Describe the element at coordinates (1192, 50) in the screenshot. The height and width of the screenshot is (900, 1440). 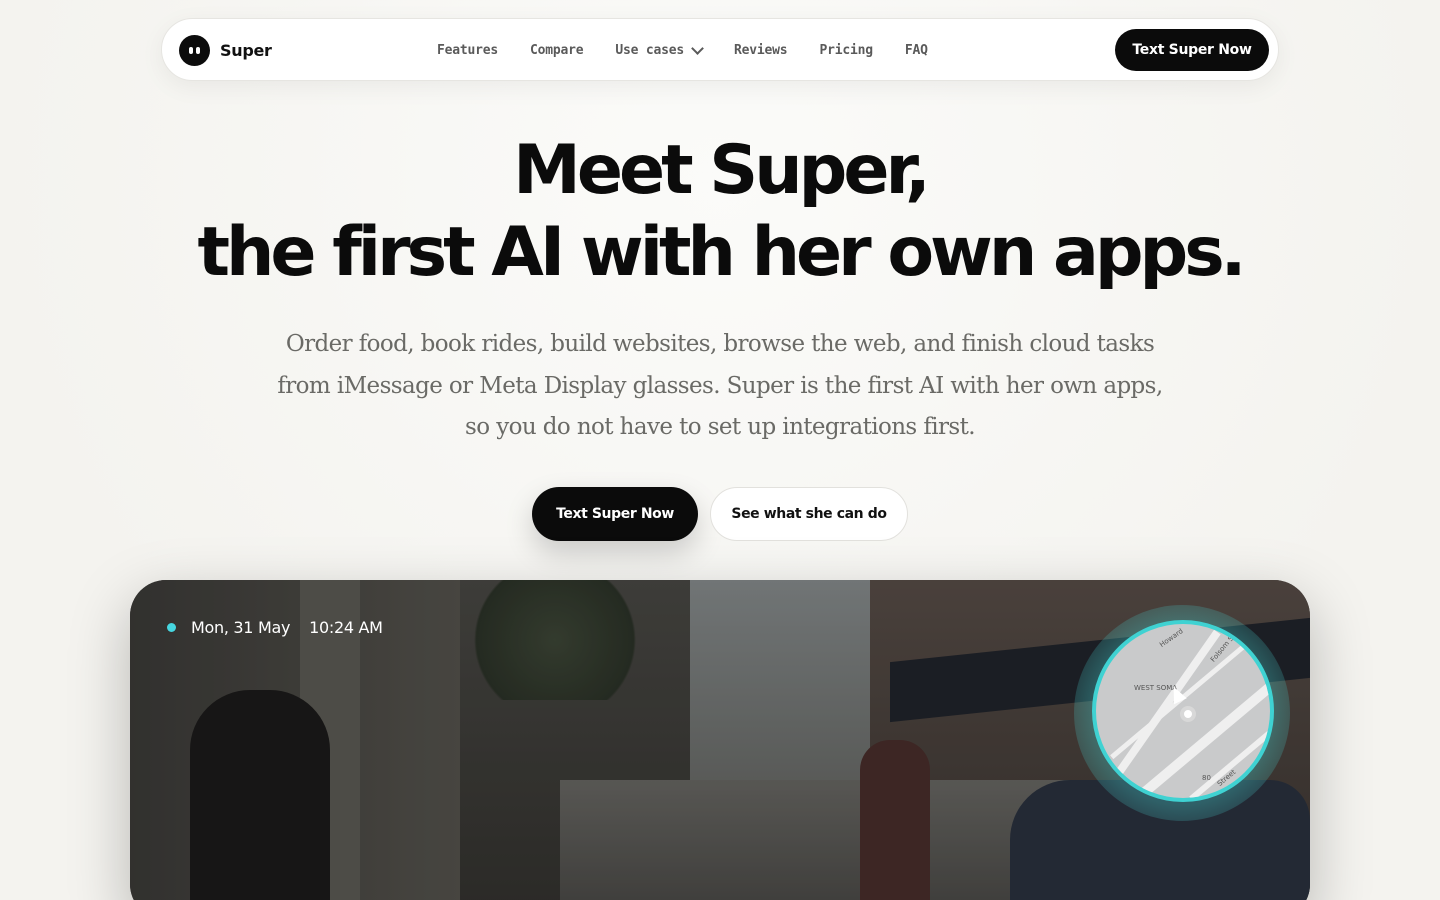
I see `nav-text-super-button: Text Super Now` at that location.